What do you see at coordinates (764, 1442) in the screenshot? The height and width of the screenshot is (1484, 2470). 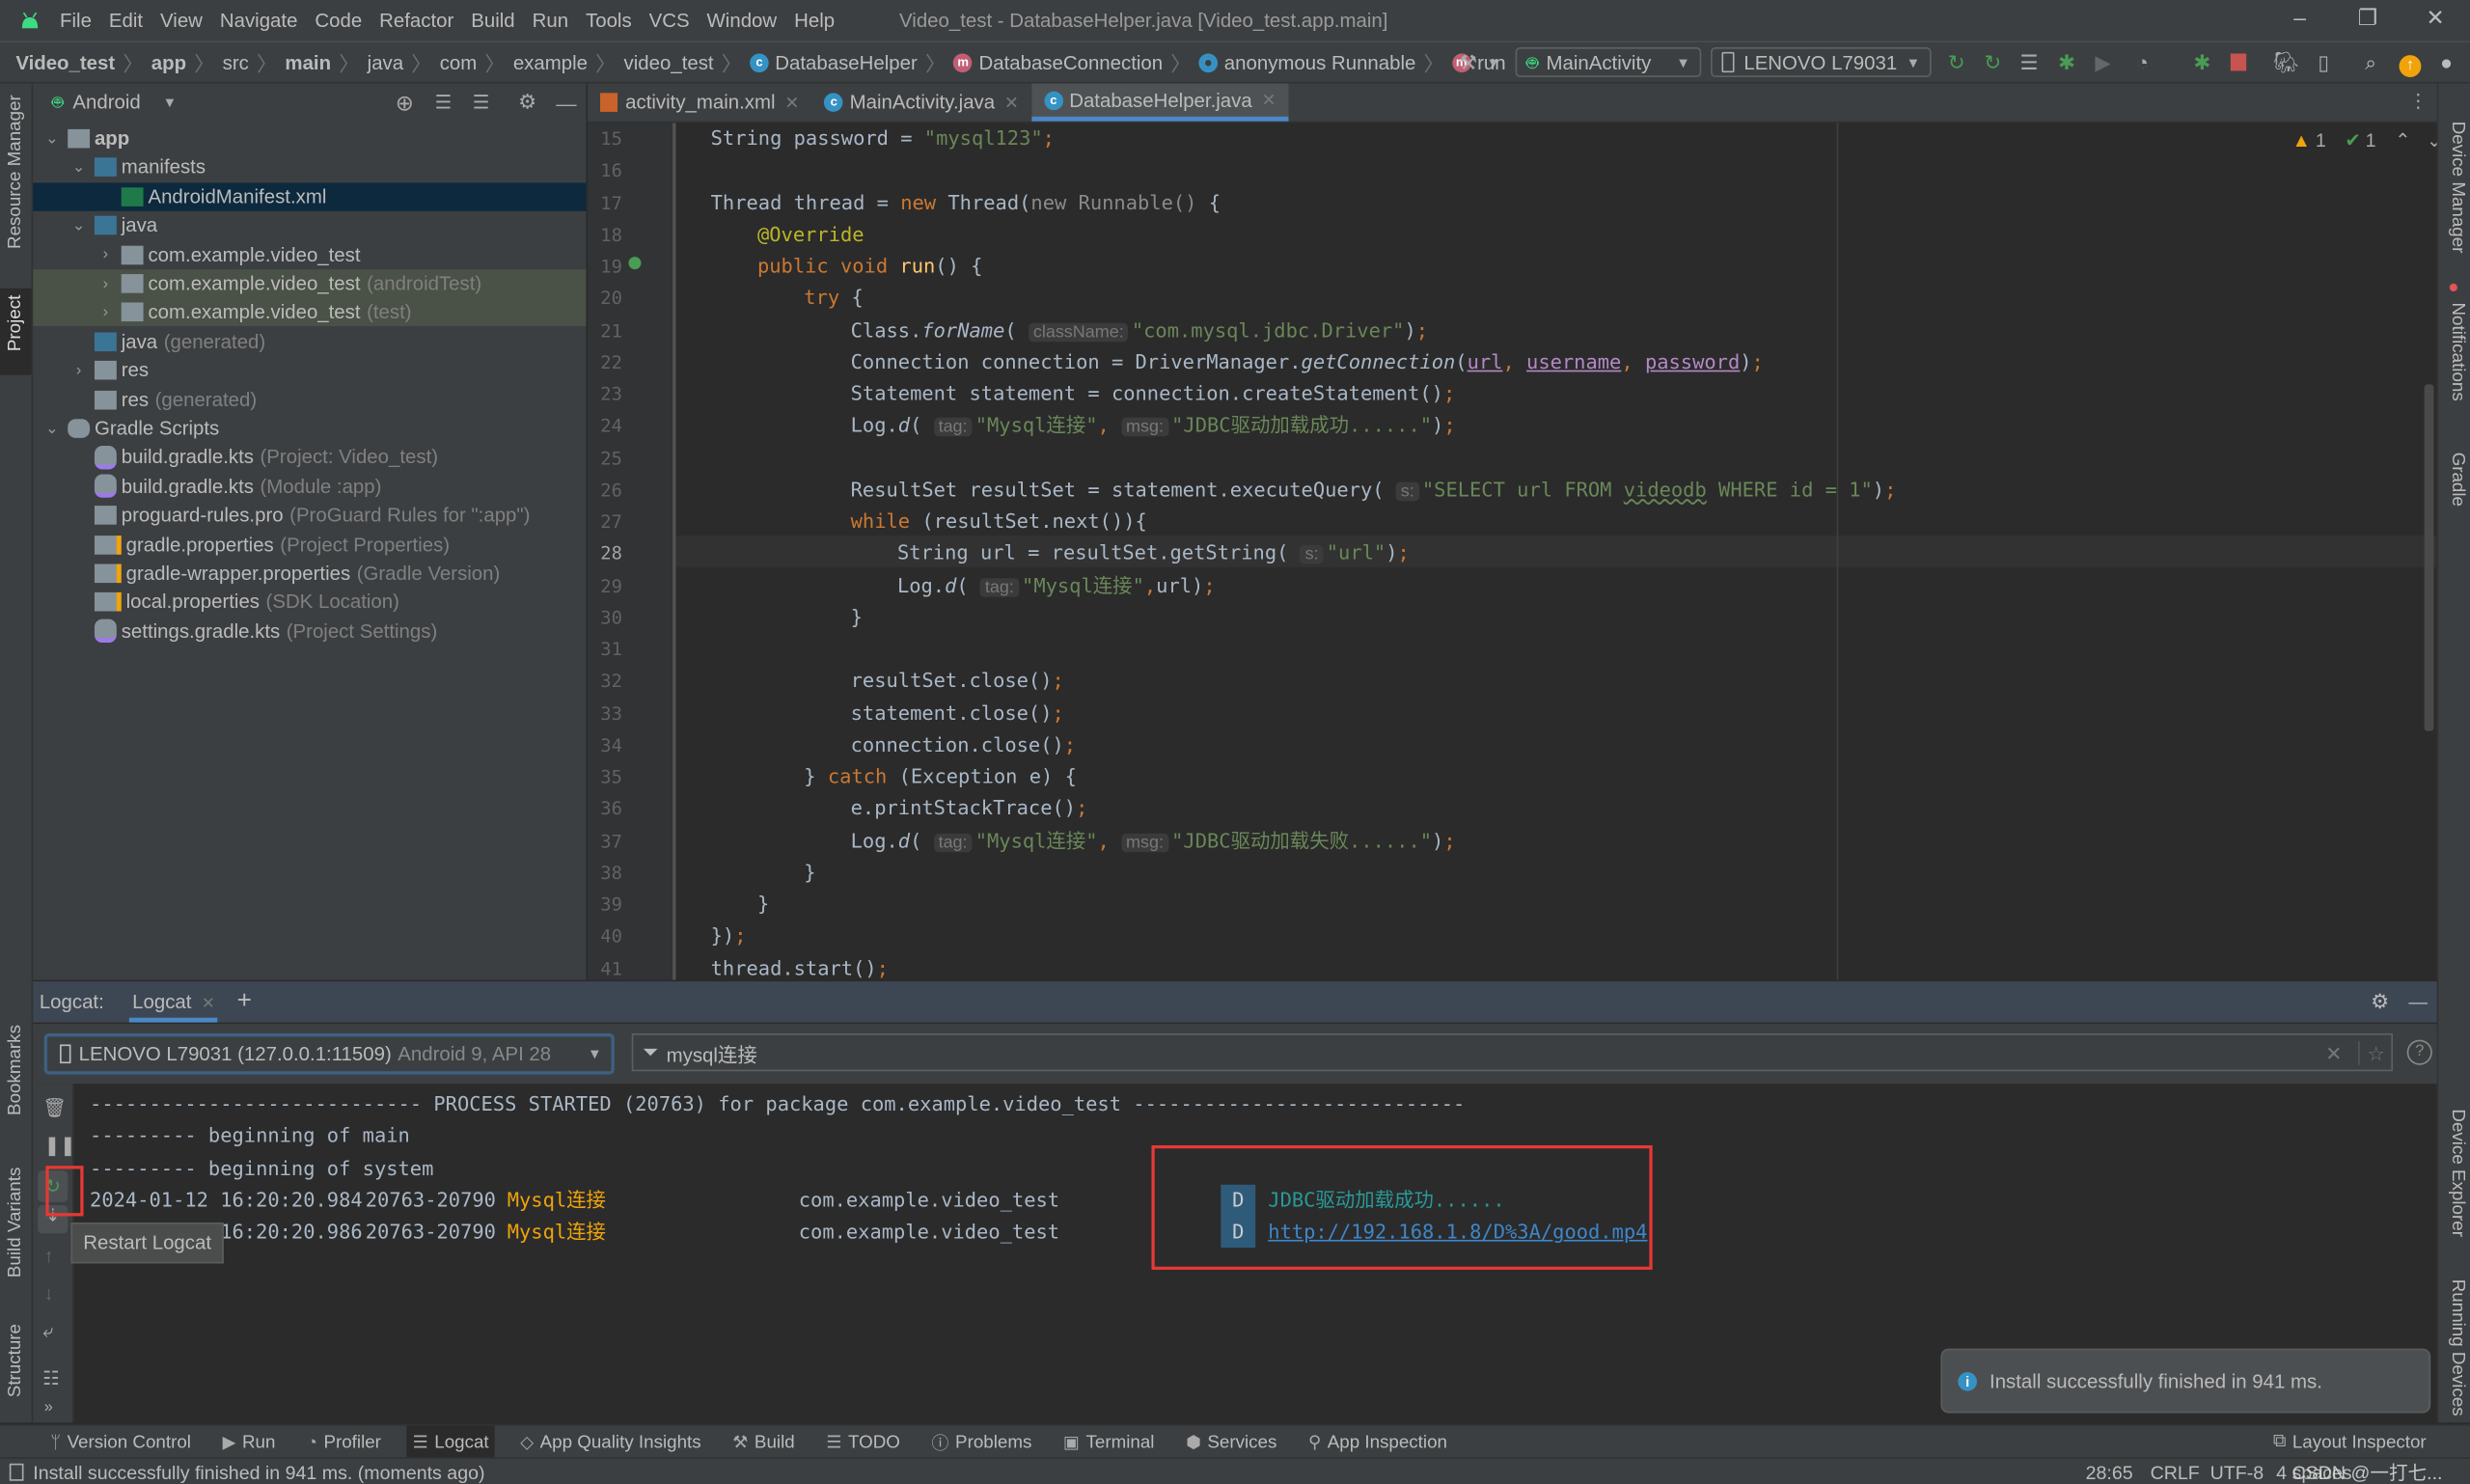 I see `tool-window-build: ⚒ Build` at bounding box center [764, 1442].